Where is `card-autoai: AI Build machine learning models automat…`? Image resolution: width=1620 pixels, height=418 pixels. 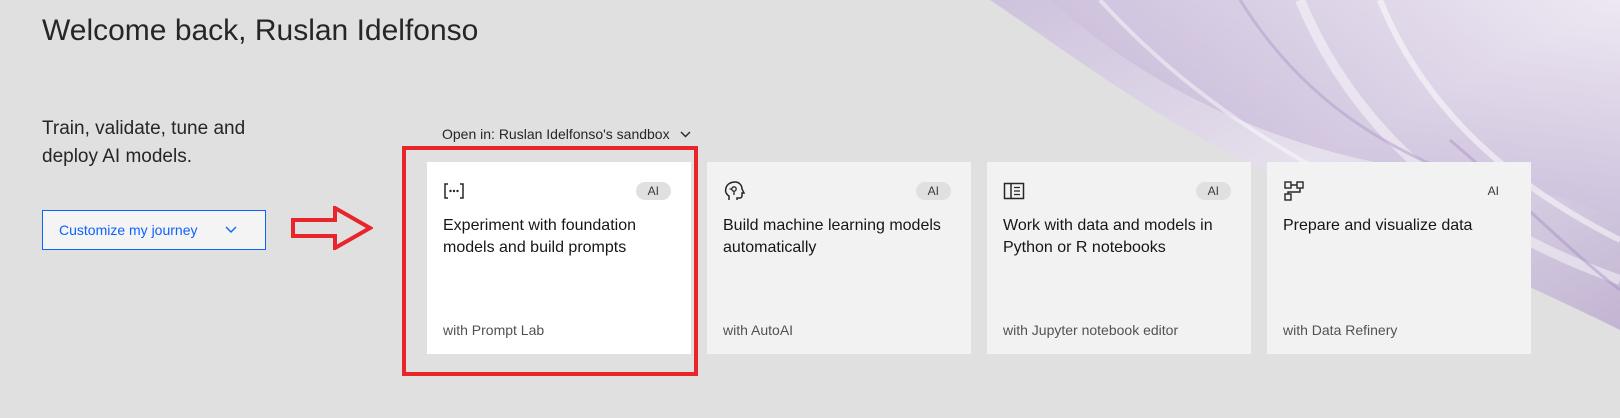 card-autoai: AI Build machine learning models automat… is located at coordinates (839, 258).